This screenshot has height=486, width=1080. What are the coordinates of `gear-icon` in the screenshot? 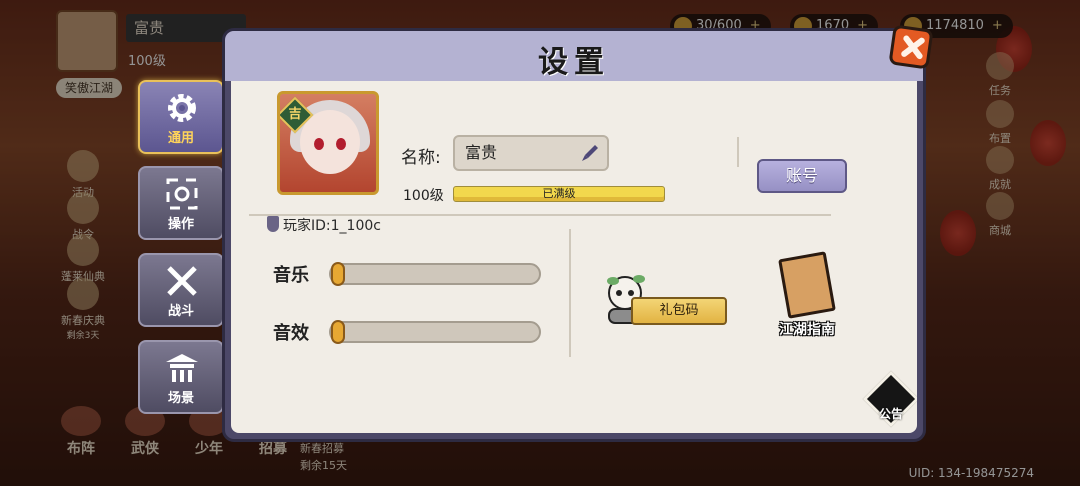 It's located at (182, 108).